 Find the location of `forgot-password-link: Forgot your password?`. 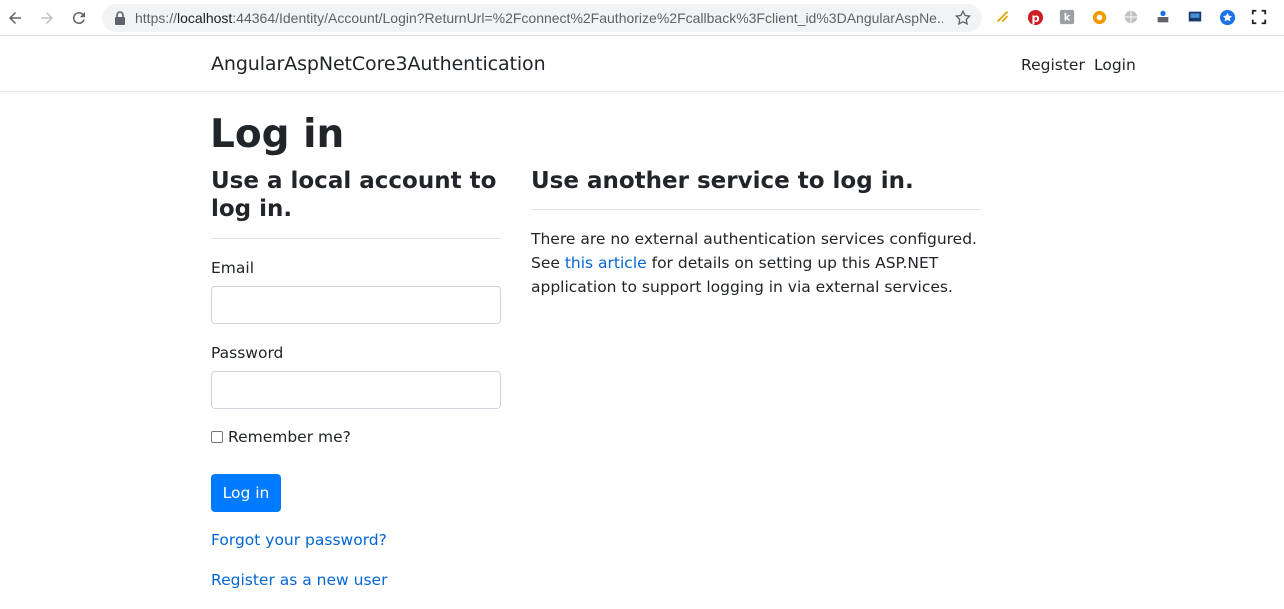

forgot-password-link: Forgot your password? is located at coordinates (299, 540).